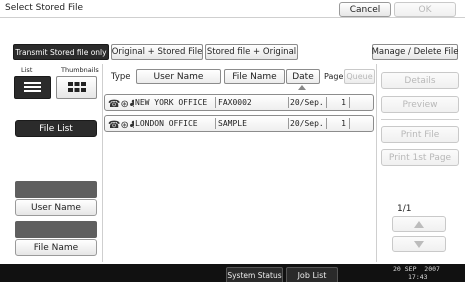  I want to click on details-button: Details, so click(420, 80).